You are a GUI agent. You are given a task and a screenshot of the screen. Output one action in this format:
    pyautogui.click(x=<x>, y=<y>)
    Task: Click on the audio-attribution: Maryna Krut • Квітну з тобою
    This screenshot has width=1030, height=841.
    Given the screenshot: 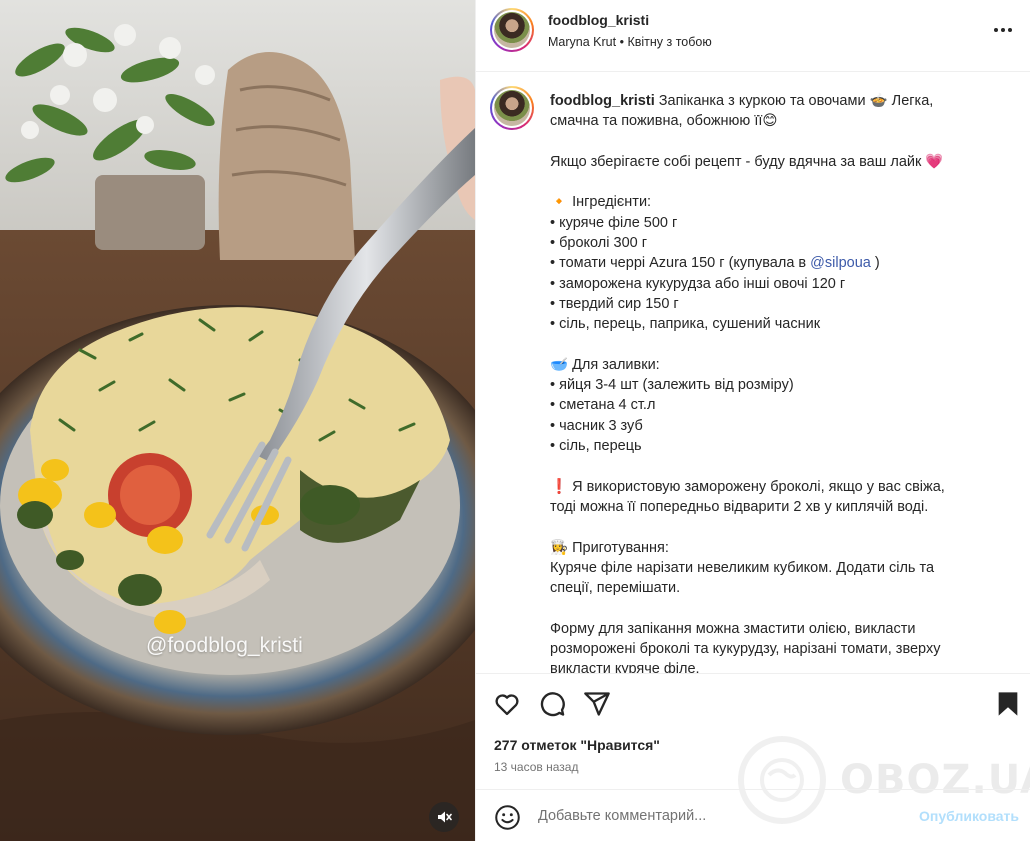 What is the action you would take?
    pyautogui.click(x=630, y=42)
    